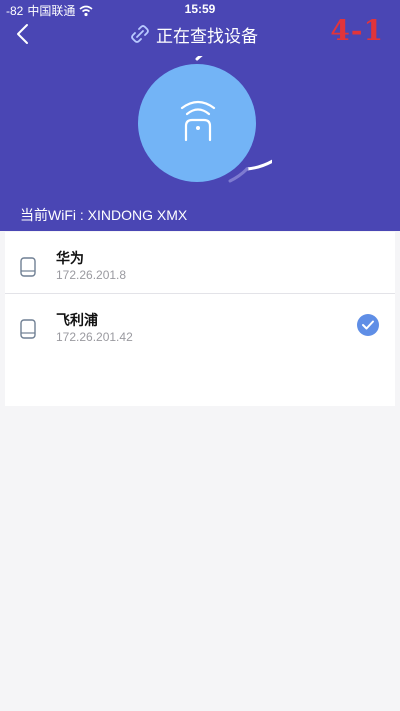 This screenshot has height=711, width=400. What do you see at coordinates (357, 30) in the screenshot?
I see `step-badge: 4-1` at bounding box center [357, 30].